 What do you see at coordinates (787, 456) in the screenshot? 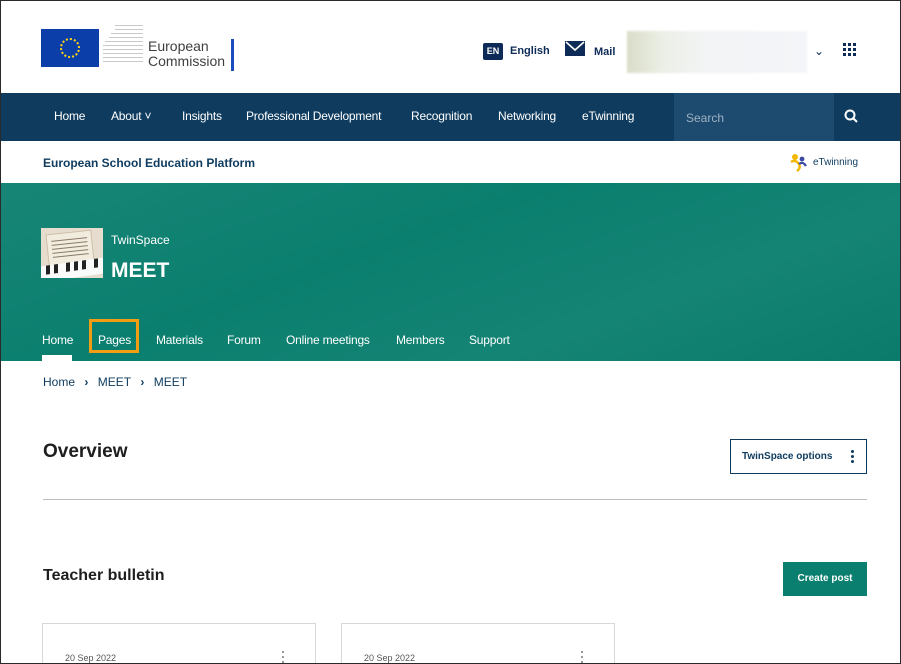
I see `twinspace-options-label: TwinSpace options` at bounding box center [787, 456].